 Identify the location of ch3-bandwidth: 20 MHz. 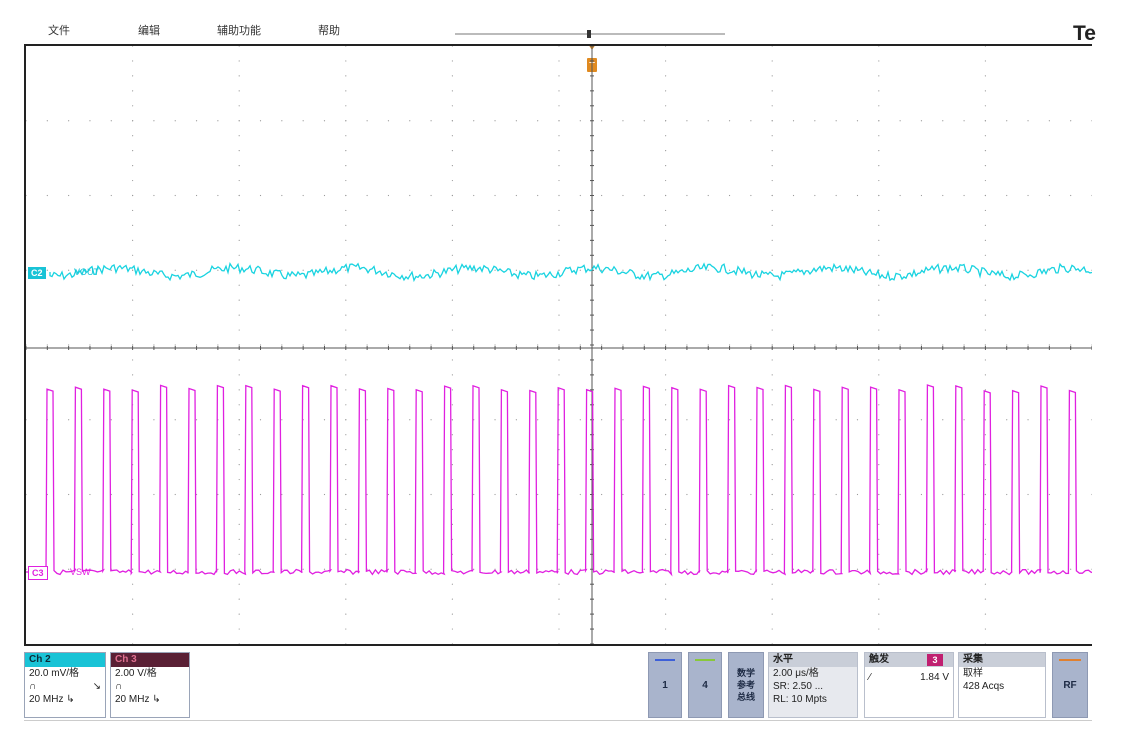
(132, 699).